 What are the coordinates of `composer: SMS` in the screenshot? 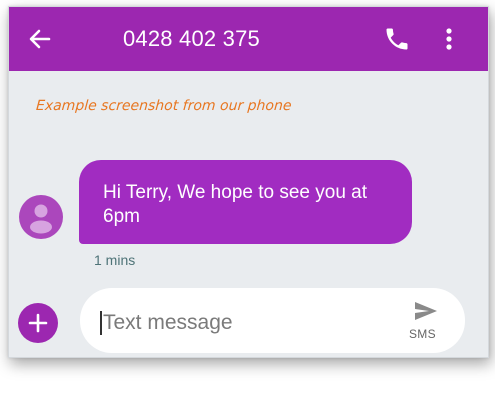 It's located at (272, 320).